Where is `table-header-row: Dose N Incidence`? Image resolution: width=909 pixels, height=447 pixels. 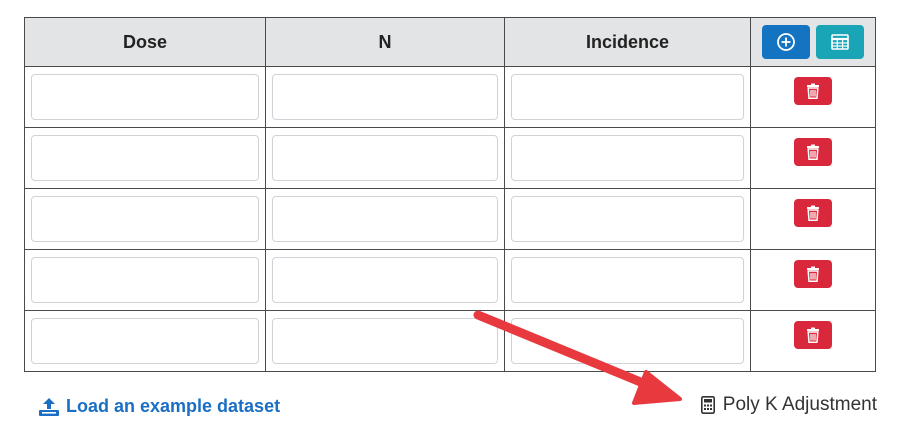 table-header-row: Dose N Incidence is located at coordinates (450, 42).